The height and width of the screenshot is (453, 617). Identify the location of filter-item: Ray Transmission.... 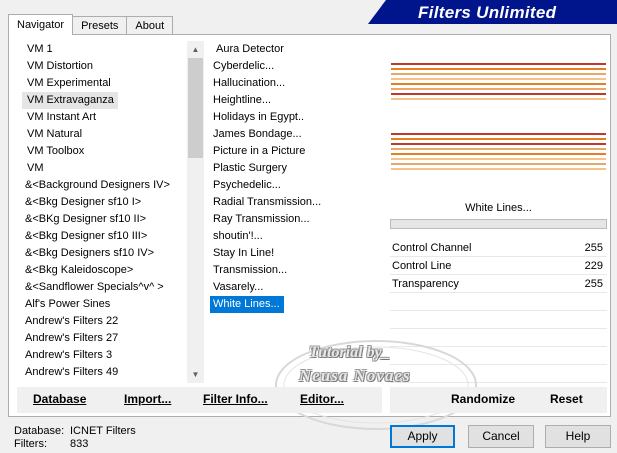
(296, 219).